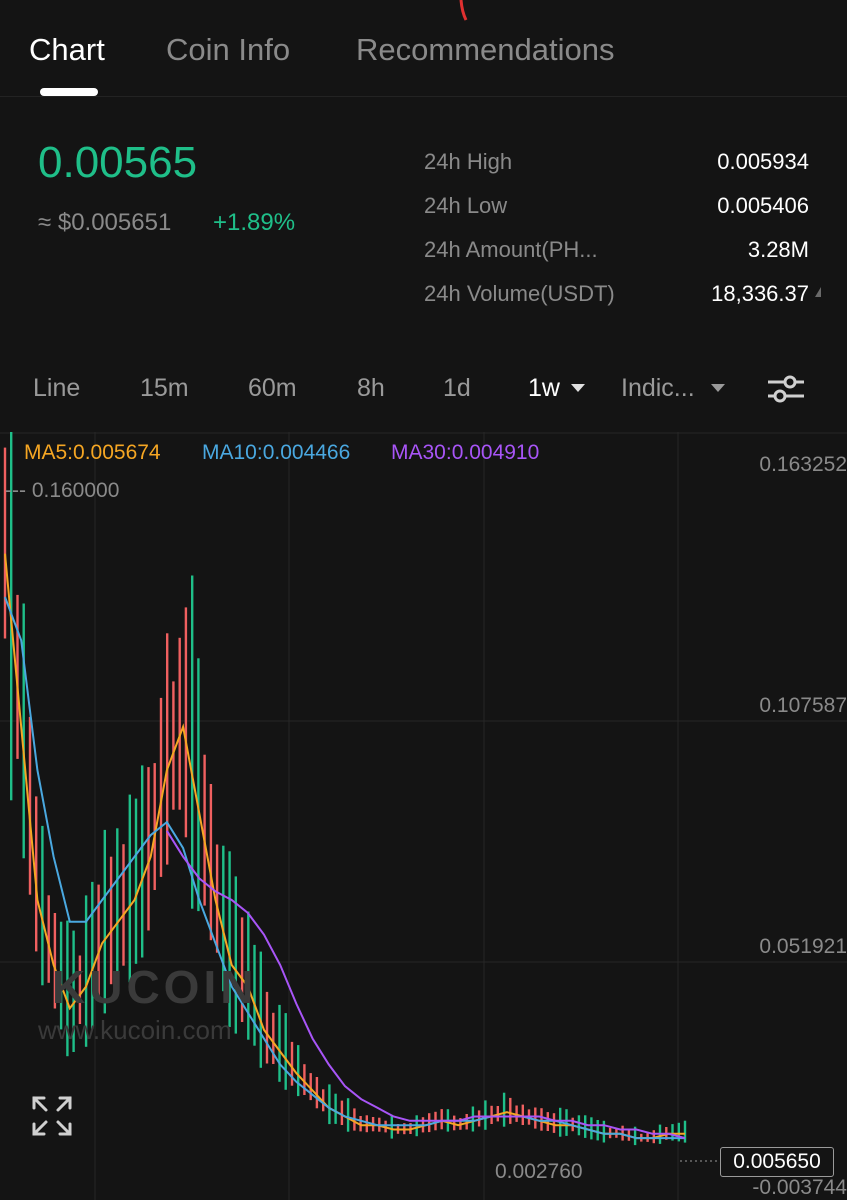 Image resolution: width=847 pixels, height=1200 pixels. Describe the element at coordinates (760, 293) in the screenshot. I see `stat-value-24h-volume: 18,336.37` at that location.